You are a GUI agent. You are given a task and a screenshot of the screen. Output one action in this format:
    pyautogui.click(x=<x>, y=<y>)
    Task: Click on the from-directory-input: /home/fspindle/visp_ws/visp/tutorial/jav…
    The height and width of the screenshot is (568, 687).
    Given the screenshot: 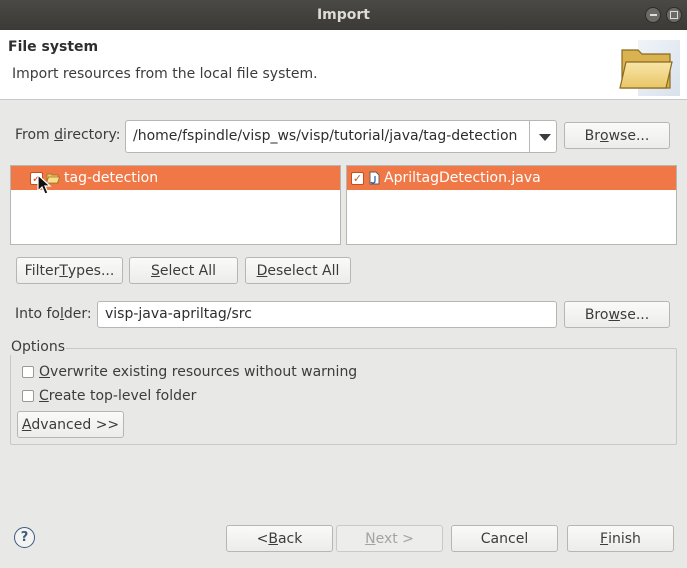 What is the action you would take?
    pyautogui.click(x=325, y=136)
    